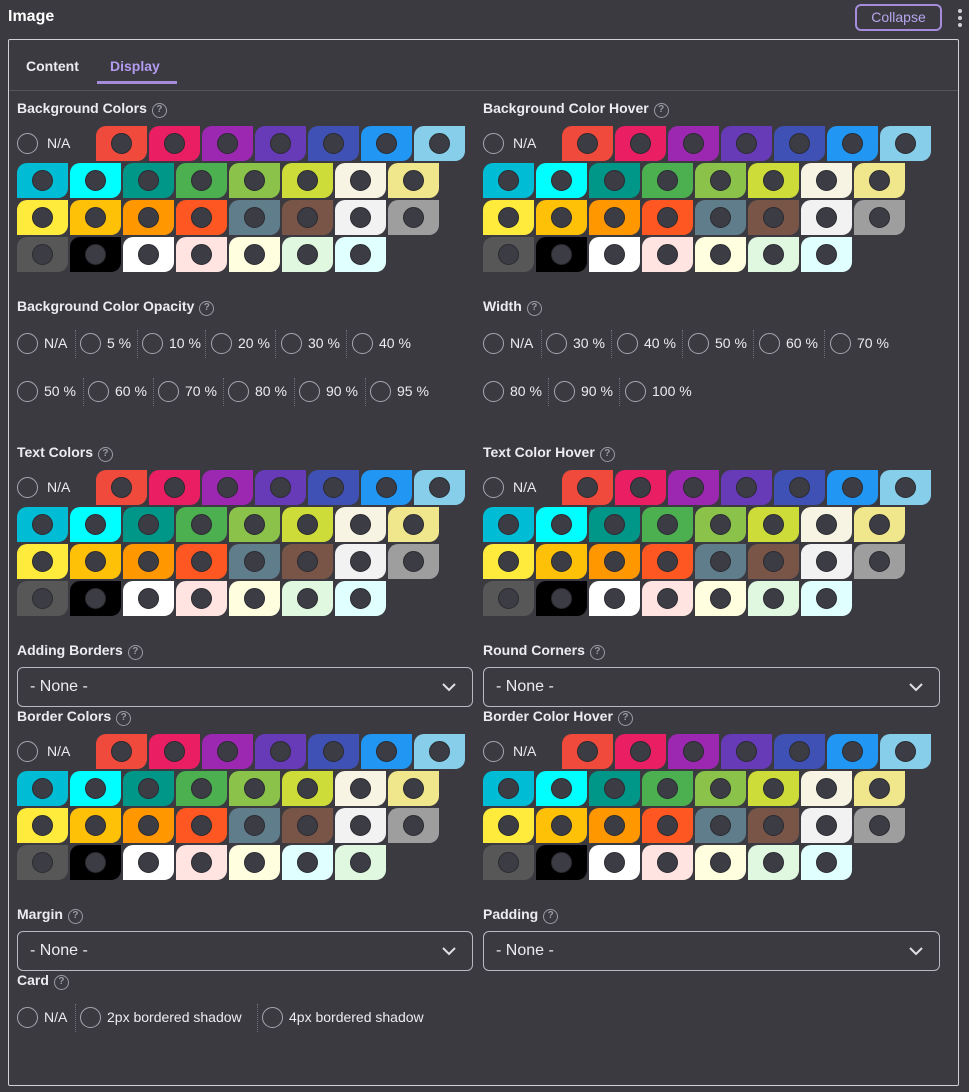 The image size is (969, 1092). Describe the element at coordinates (960, 19) in the screenshot. I see `more-options-icon` at that location.